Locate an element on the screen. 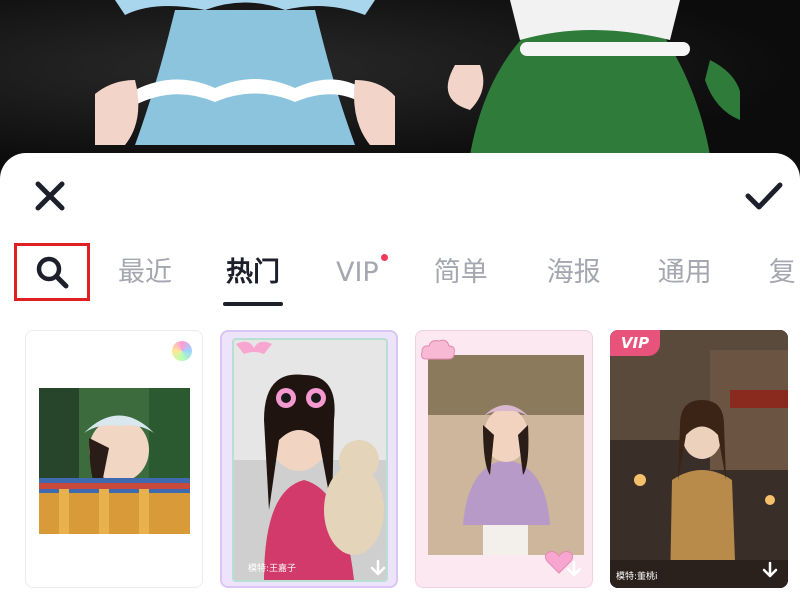  tab-label: 简单 is located at coordinates (460, 272).